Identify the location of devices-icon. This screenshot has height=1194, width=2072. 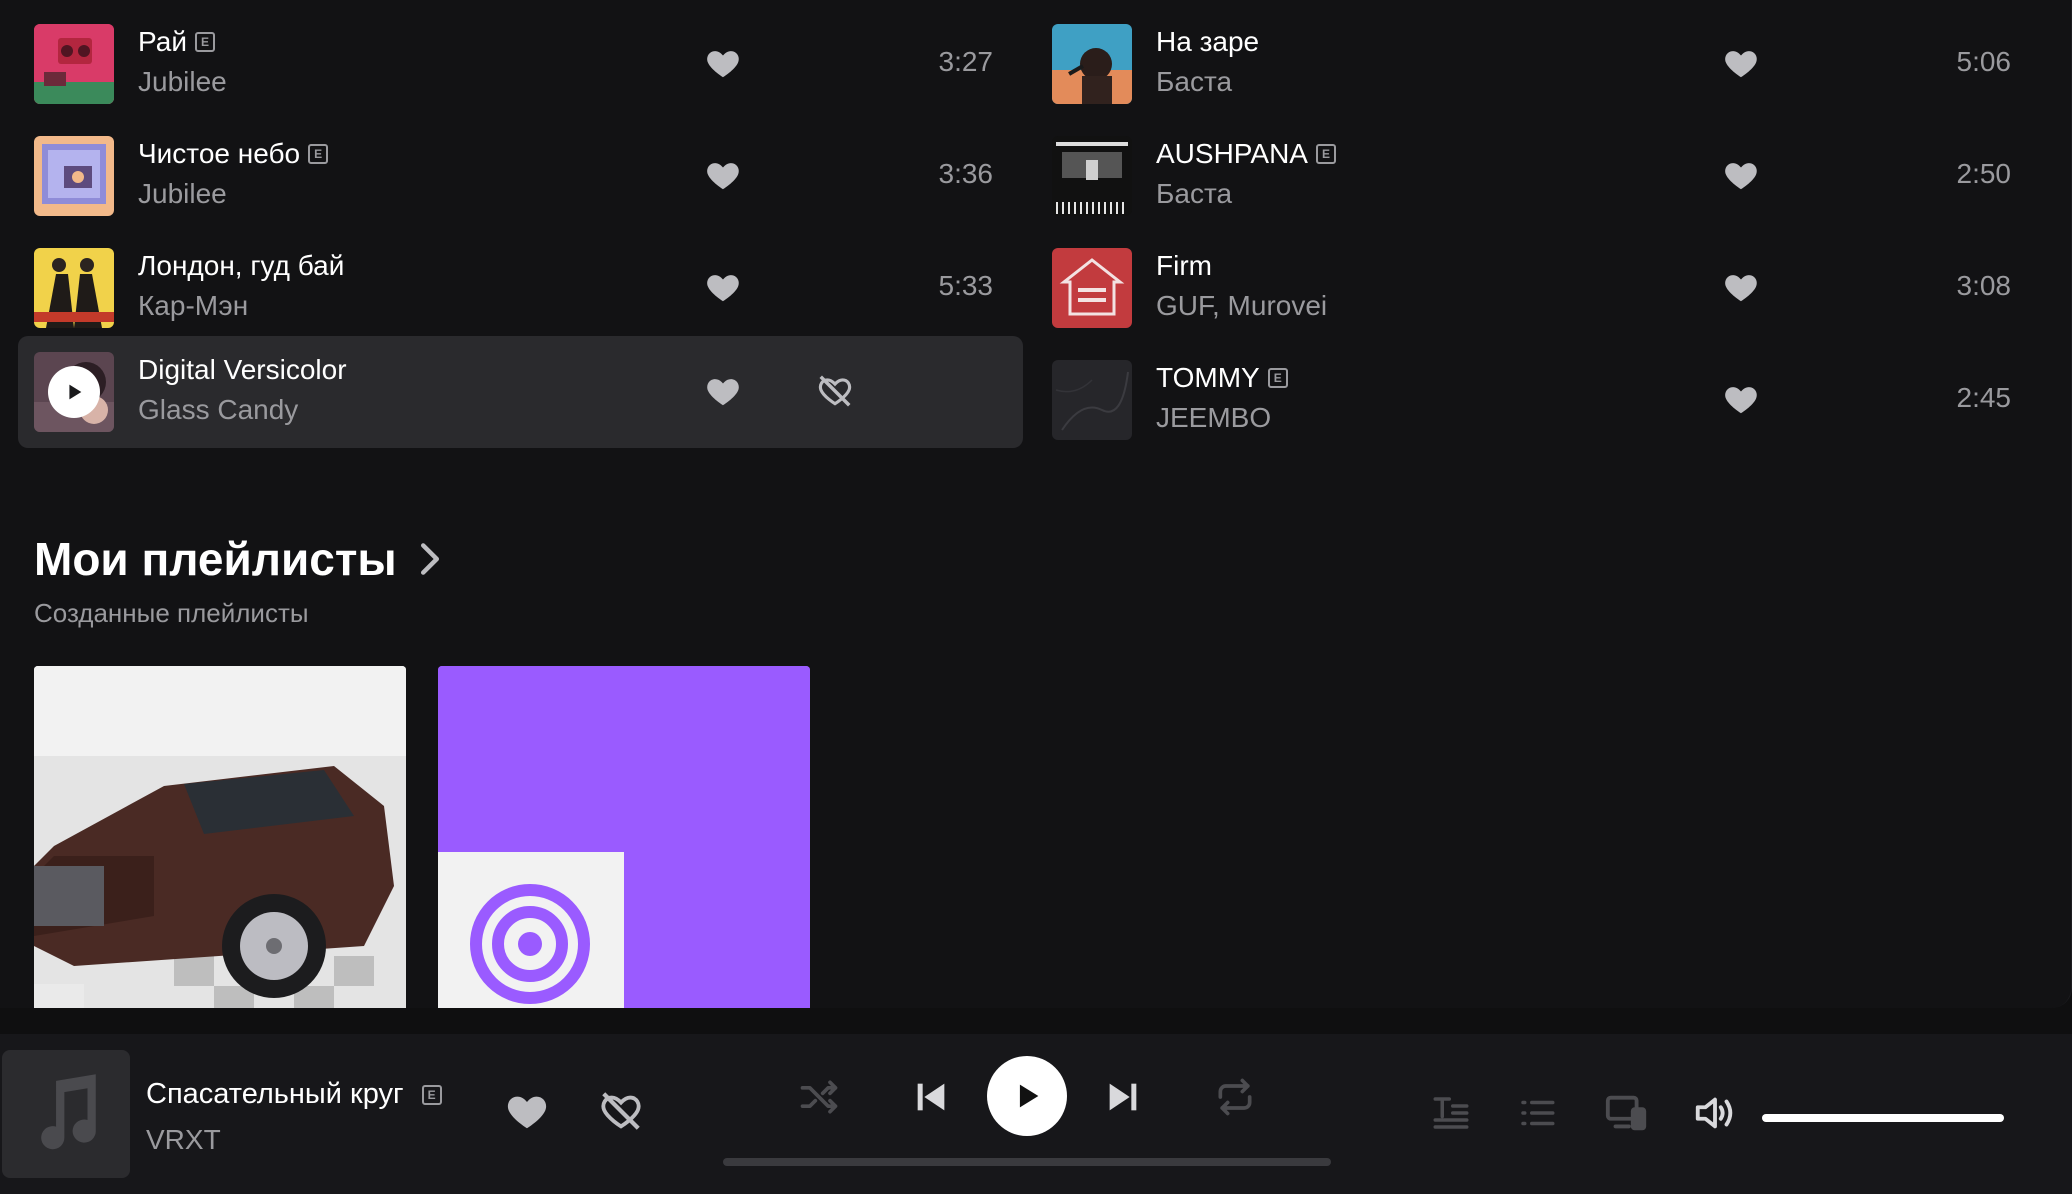
(1626, 1113).